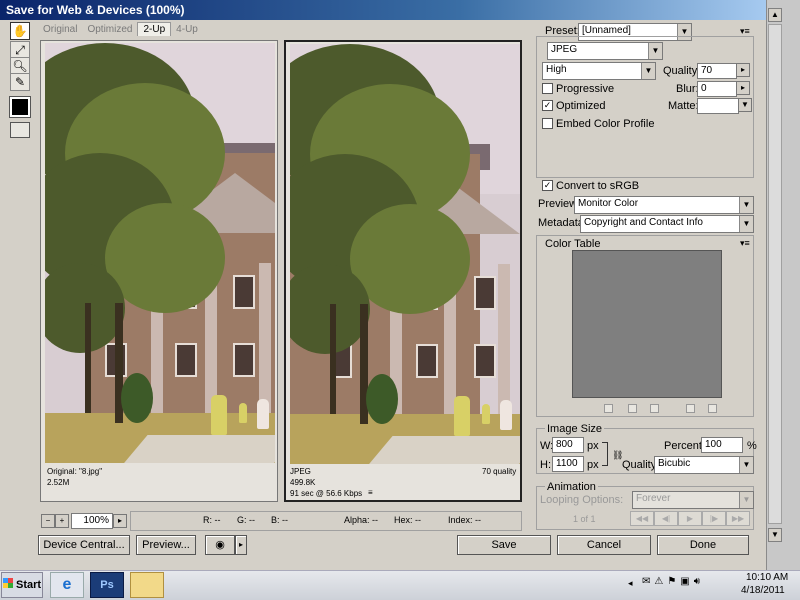  Describe the element at coordinates (690, 518) in the screenshot. I see `play-button: ▶` at that location.